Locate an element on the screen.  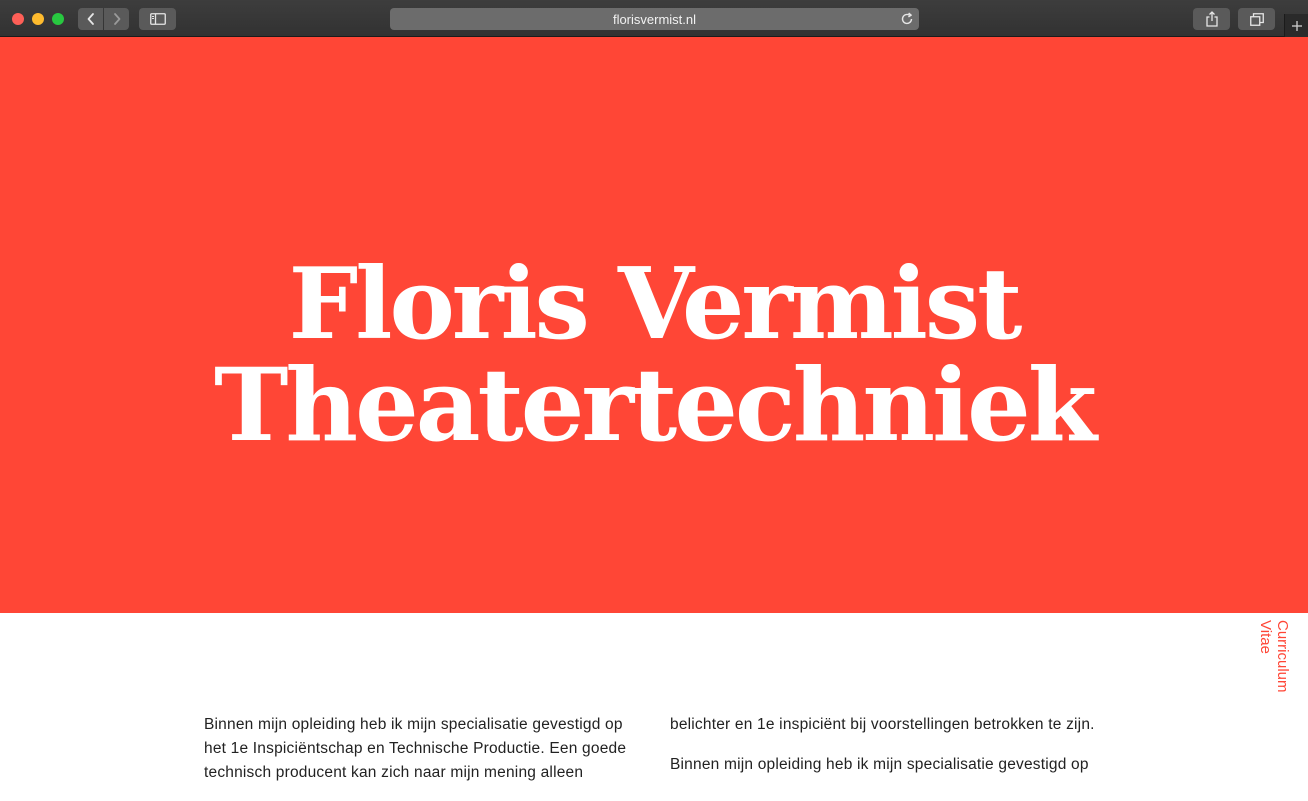
hero-title-name: Floris Vermist is located at coordinates (655, 304).